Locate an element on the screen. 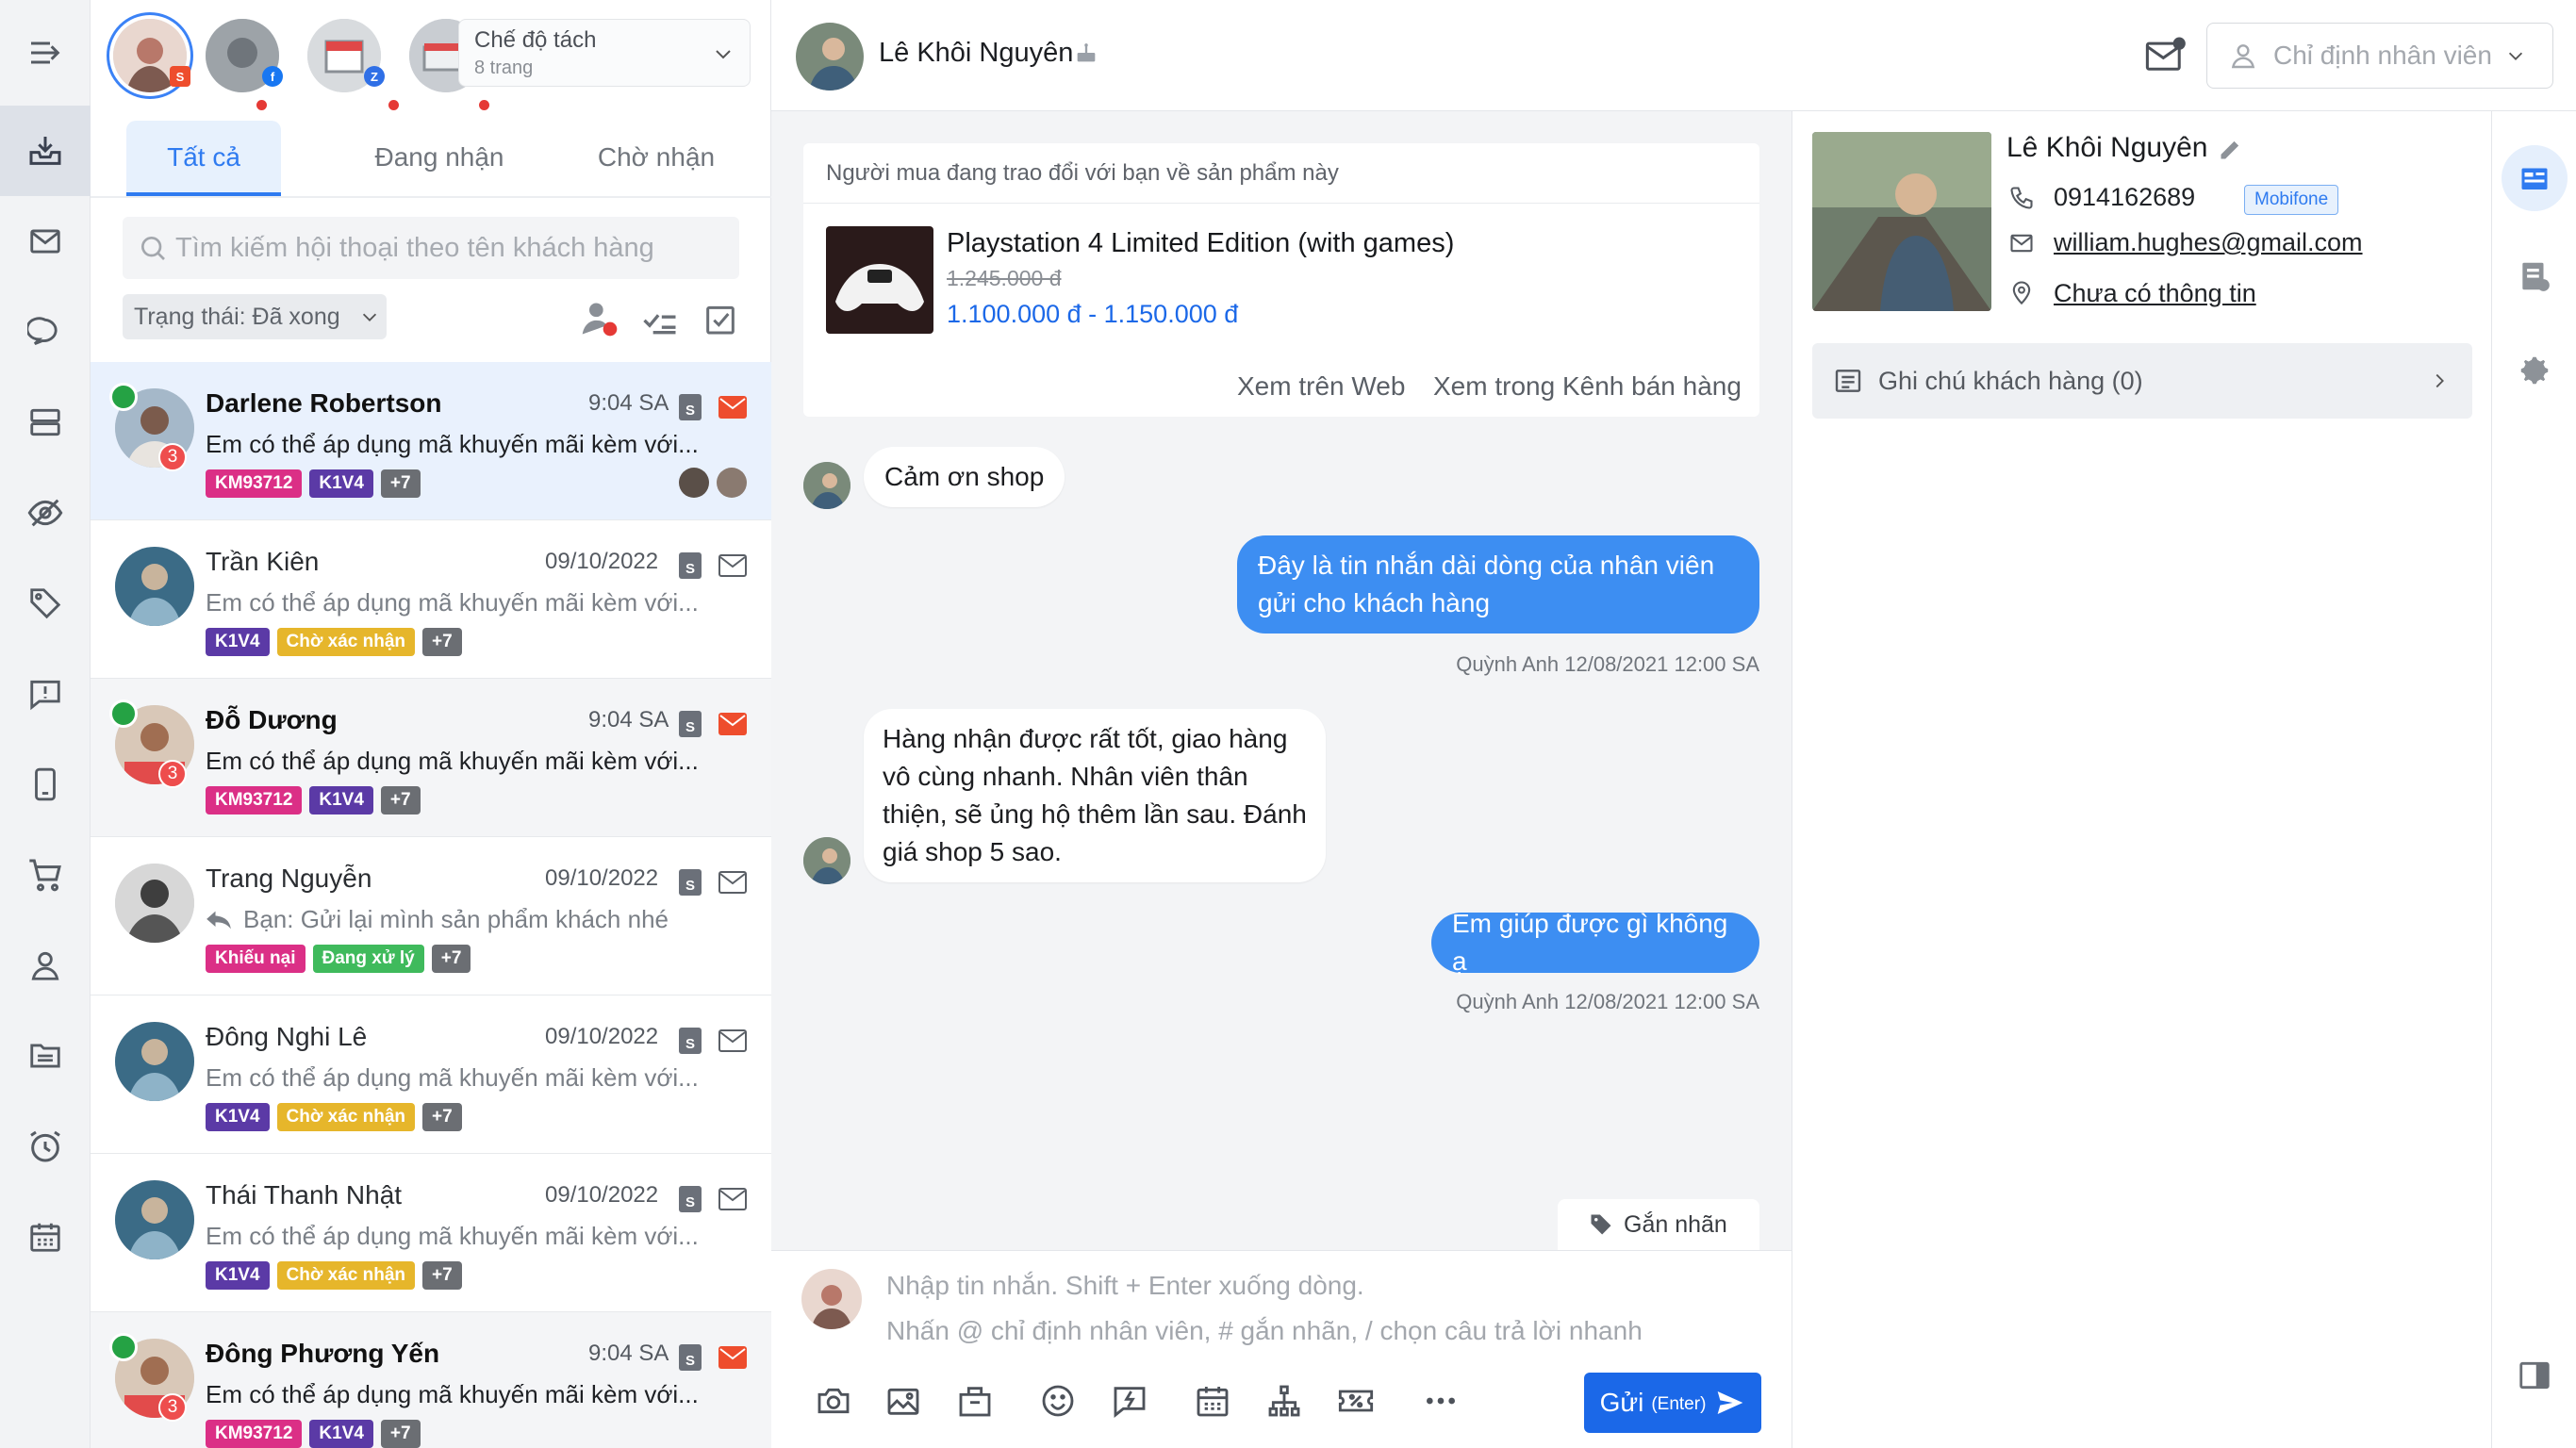  folder-icon is located at coordinates (45, 1056).